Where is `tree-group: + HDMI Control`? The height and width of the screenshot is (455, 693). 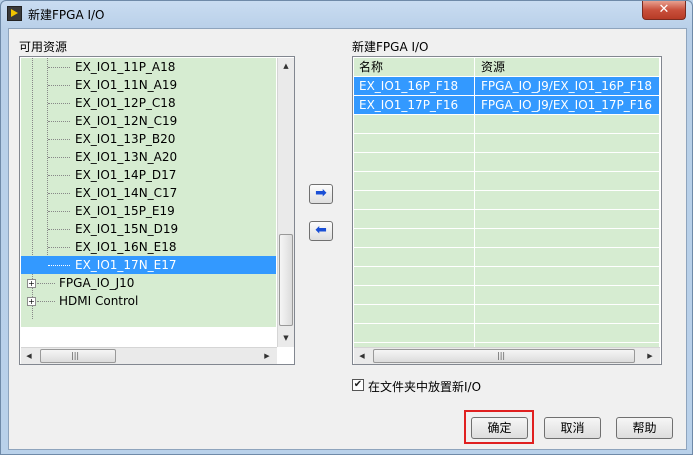 tree-group: + HDMI Control is located at coordinates (148, 301).